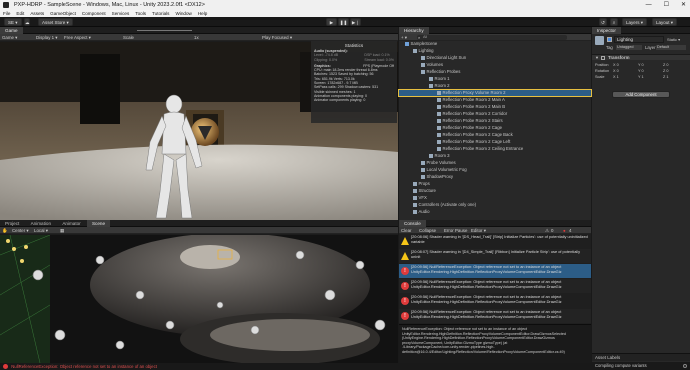 Image resolution: width=690 pixels, height=370 pixels. I want to click on search-icon: ⌕, so click(614, 22).